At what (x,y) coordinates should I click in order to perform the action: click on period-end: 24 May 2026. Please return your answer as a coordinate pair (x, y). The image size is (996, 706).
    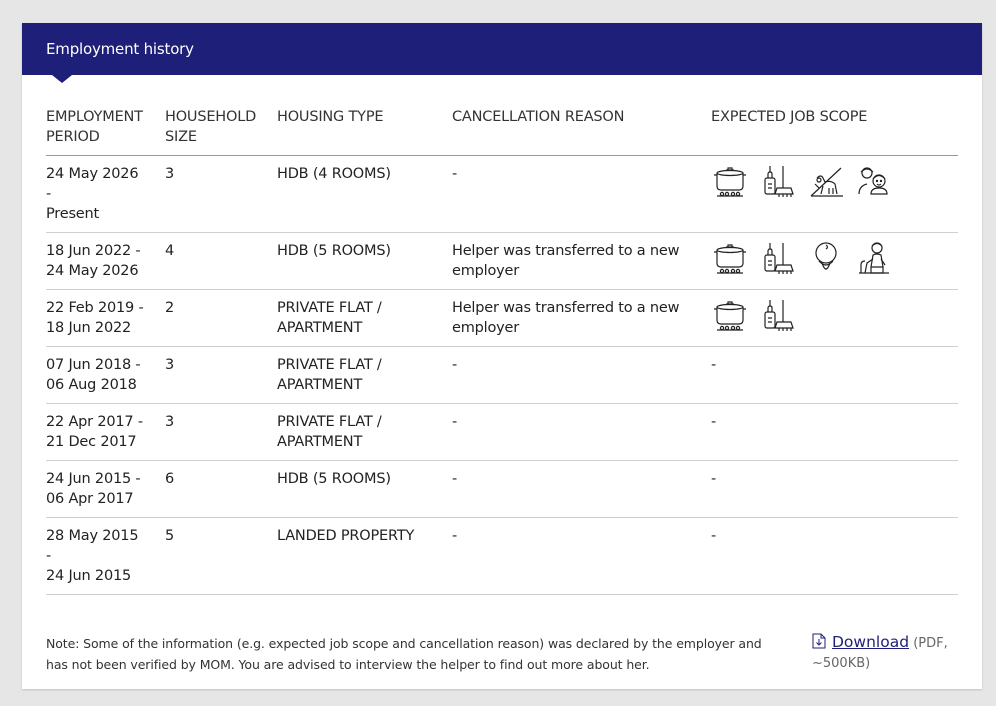
    Looking at the image, I should click on (92, 271).